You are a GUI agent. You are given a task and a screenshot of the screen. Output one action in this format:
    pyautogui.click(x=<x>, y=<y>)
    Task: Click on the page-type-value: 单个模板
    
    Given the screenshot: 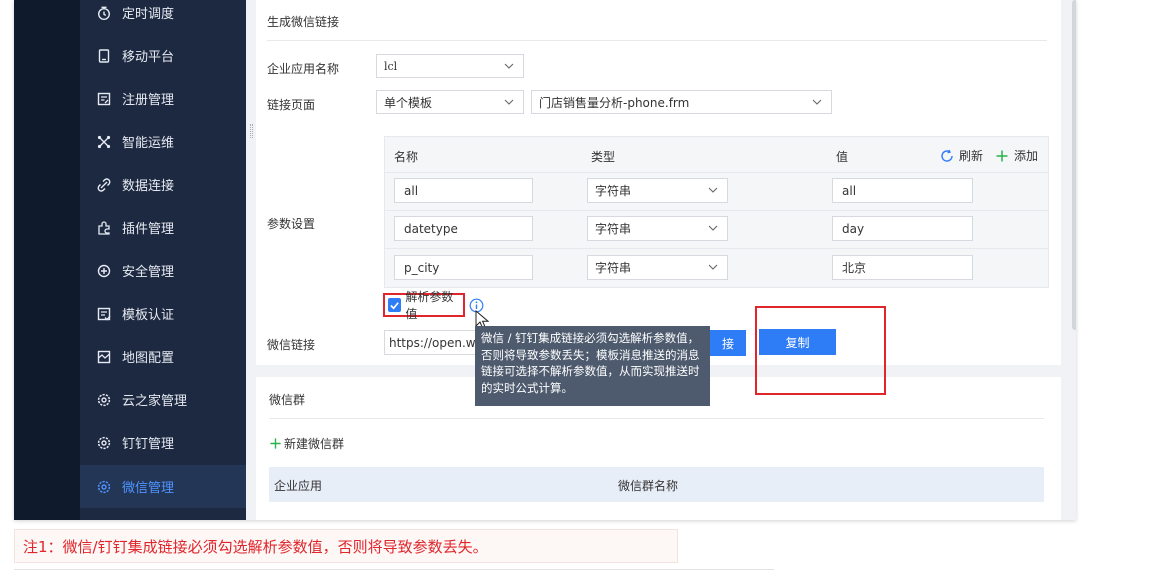 What is the action you would take?
    pyautogui.click(x=408, y=102)
    